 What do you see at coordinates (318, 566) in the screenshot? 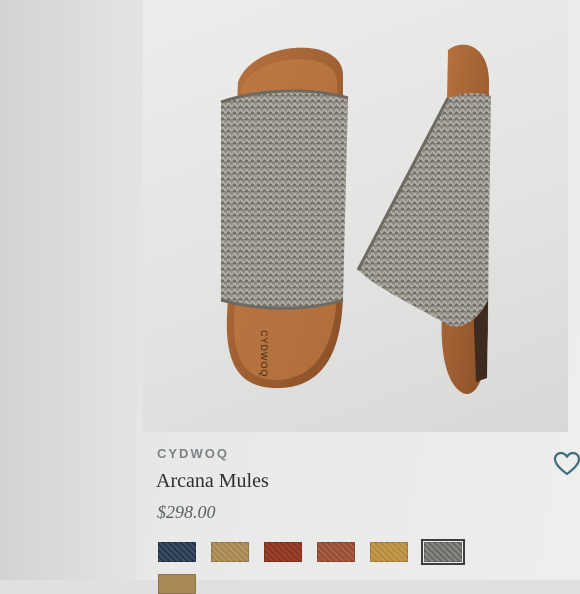
I see `color-swatches` at bounding box center [318, 566].